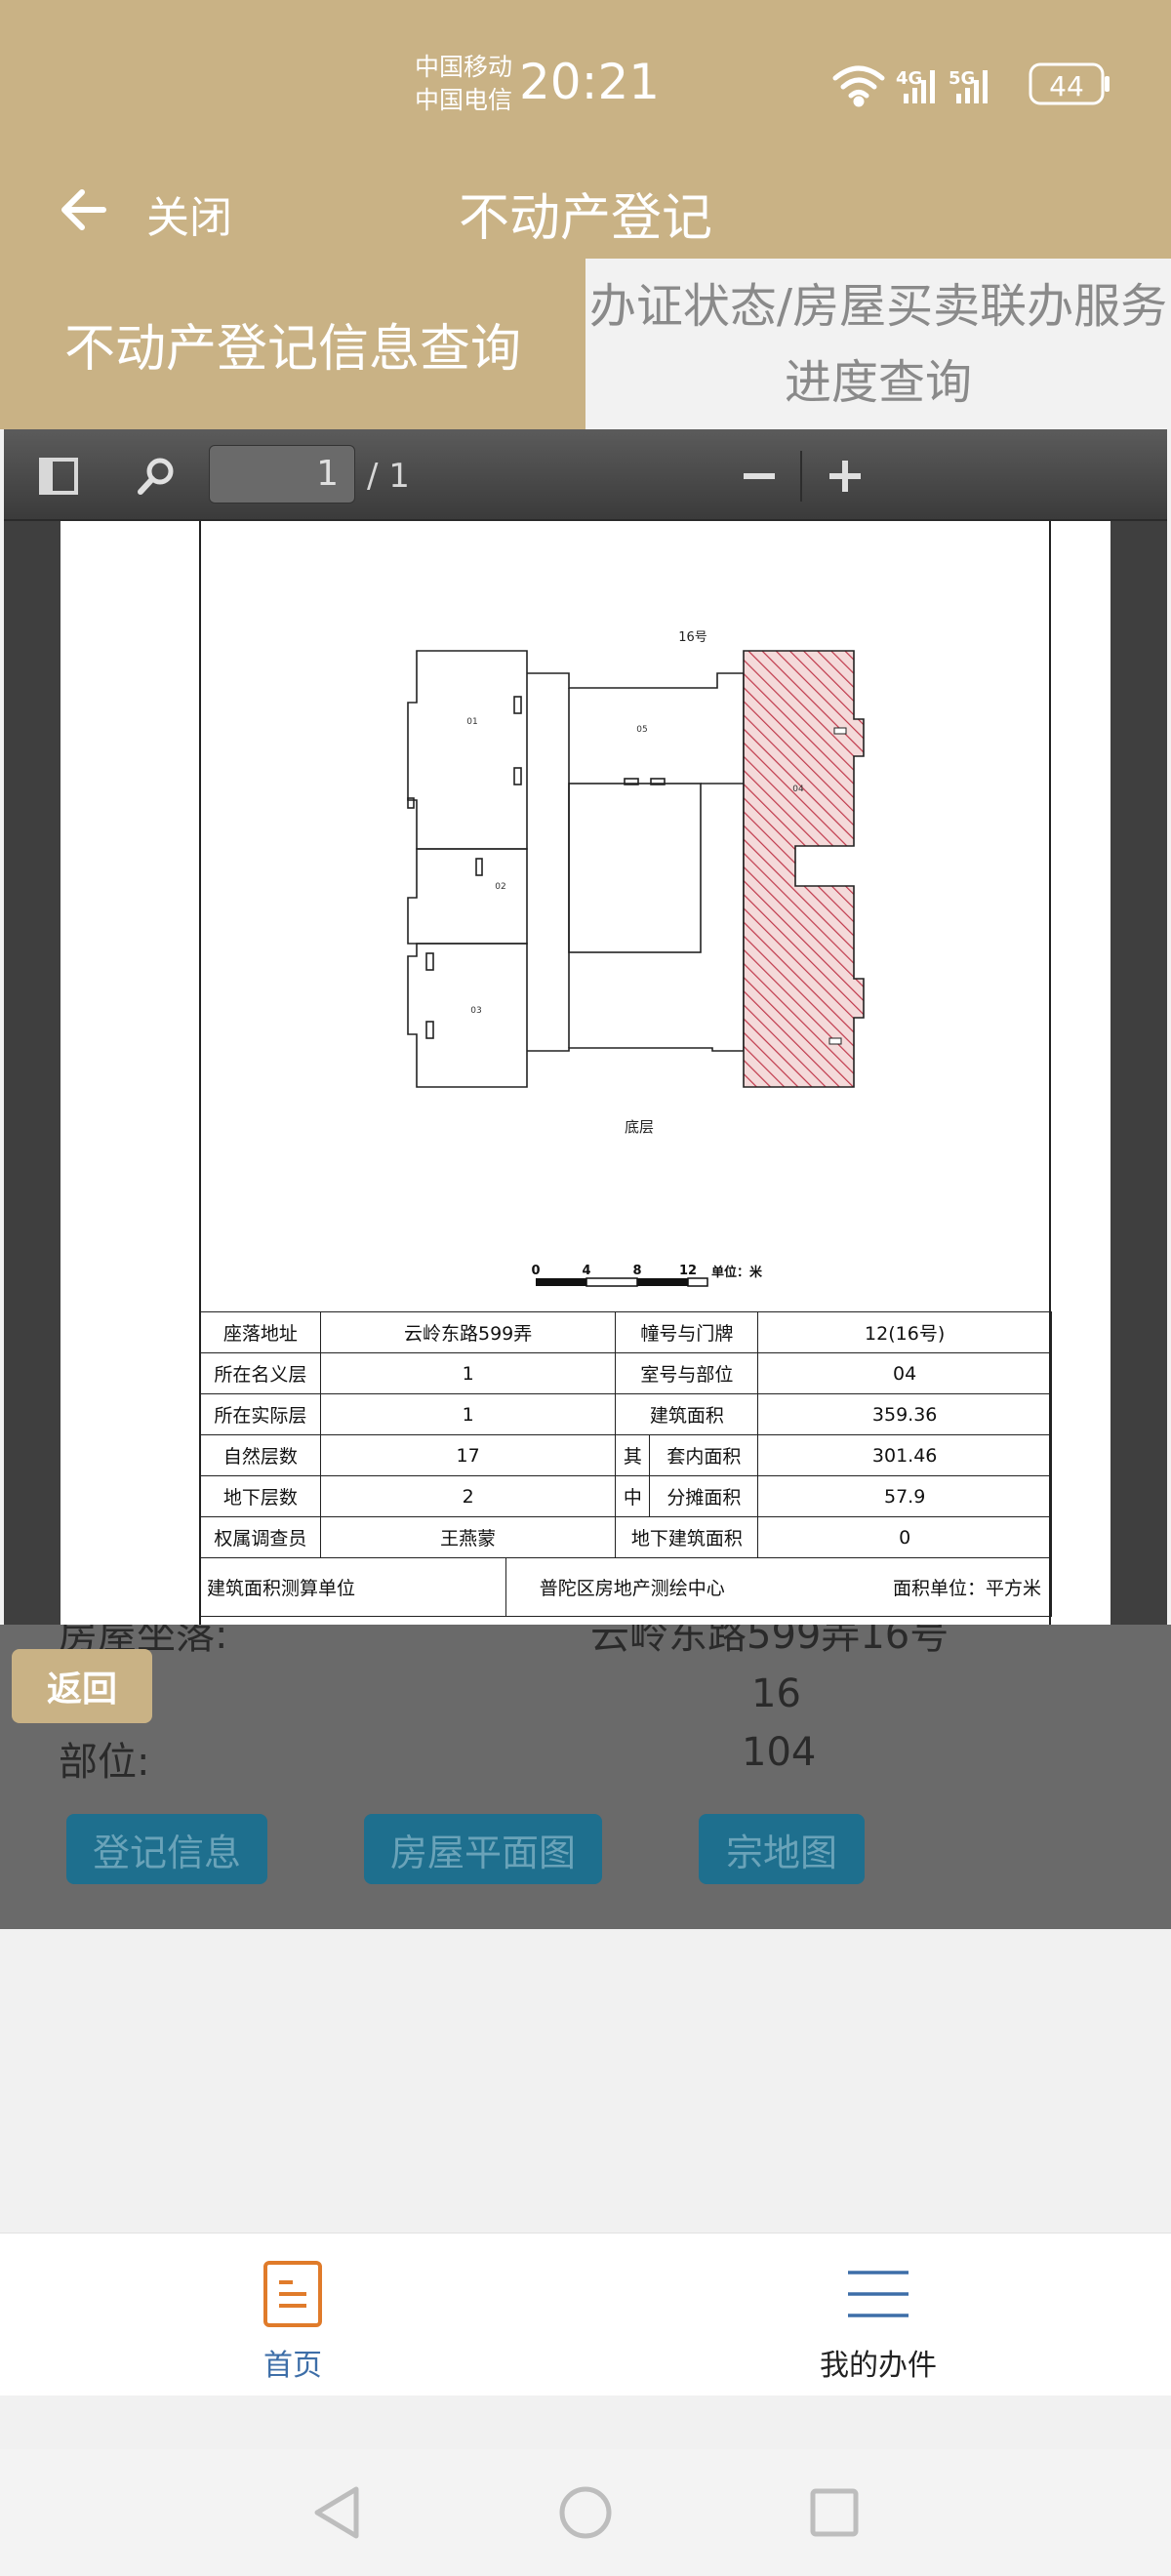 The height and width of the screenshot is (2576, 1171). Describe the element at coordinates (260, 1332) in the screenshot. I see `label-address: 座落地址` at that location.